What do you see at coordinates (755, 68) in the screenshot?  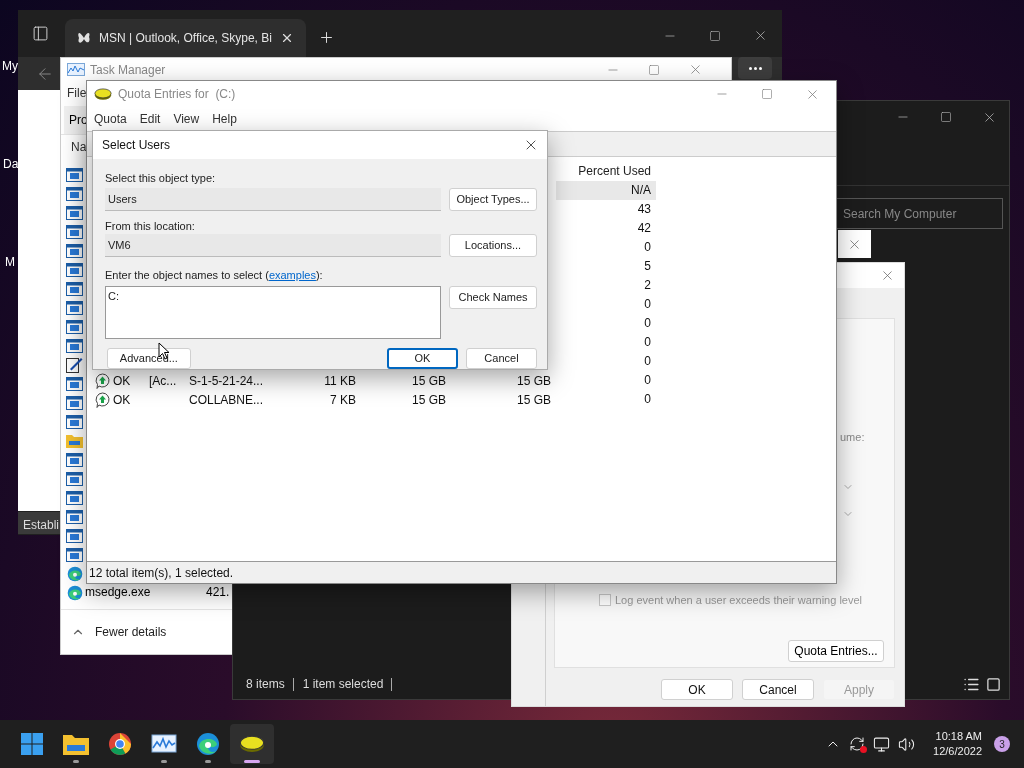 I see `more-button` at bounding box center [755, 68].